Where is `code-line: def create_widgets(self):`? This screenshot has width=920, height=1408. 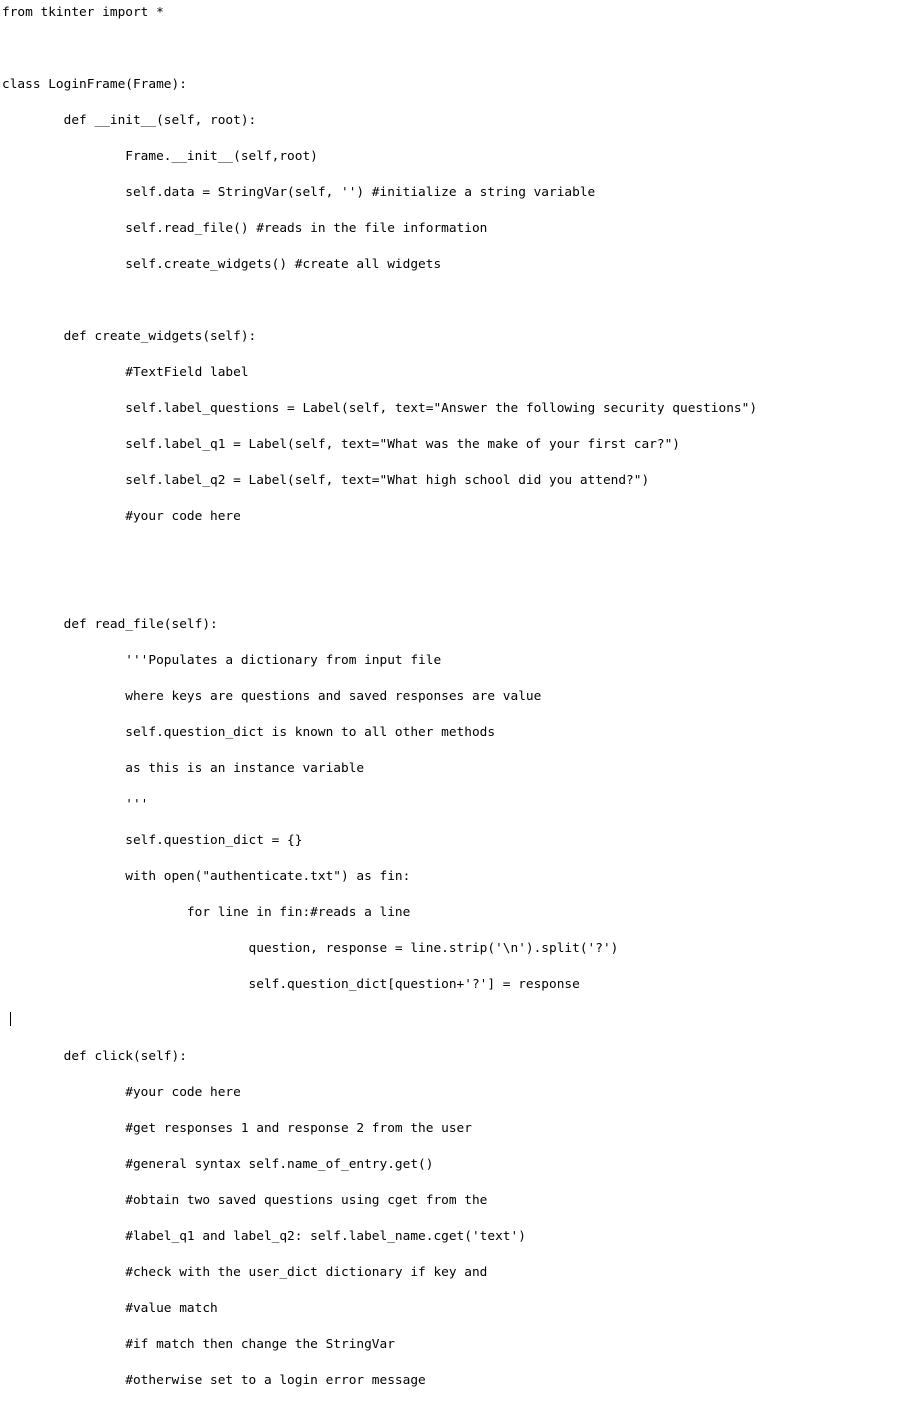 code-line: def create_widgets(self): is located at coordinates (129, 336).